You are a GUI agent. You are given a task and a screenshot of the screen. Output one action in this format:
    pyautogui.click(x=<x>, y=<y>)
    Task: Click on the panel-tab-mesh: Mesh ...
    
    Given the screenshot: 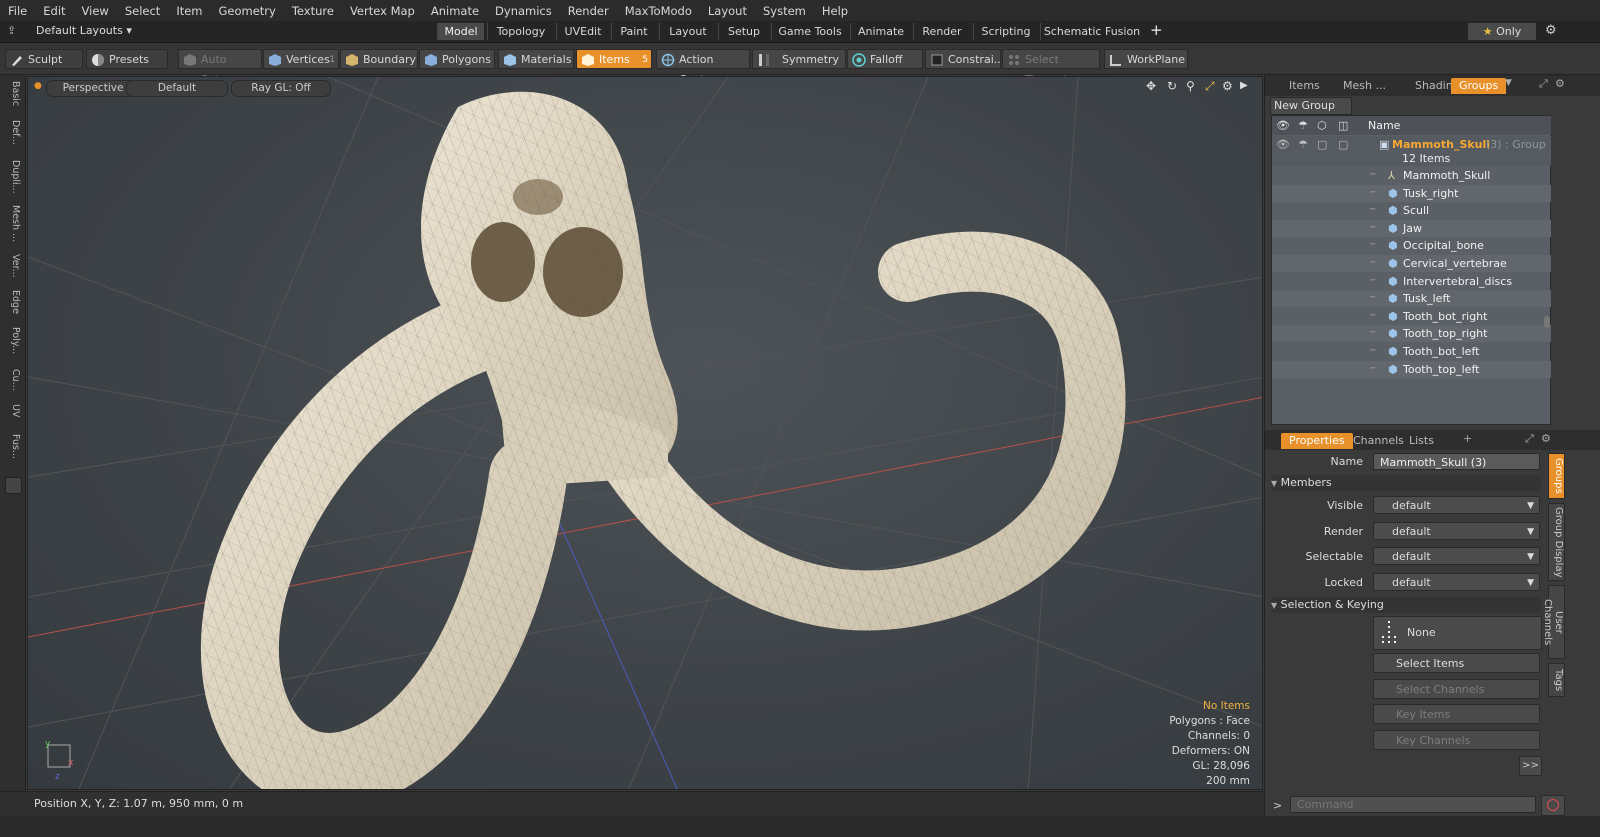 What is the action you would take?
    pyautogui.click(x=1364, y=86)
    